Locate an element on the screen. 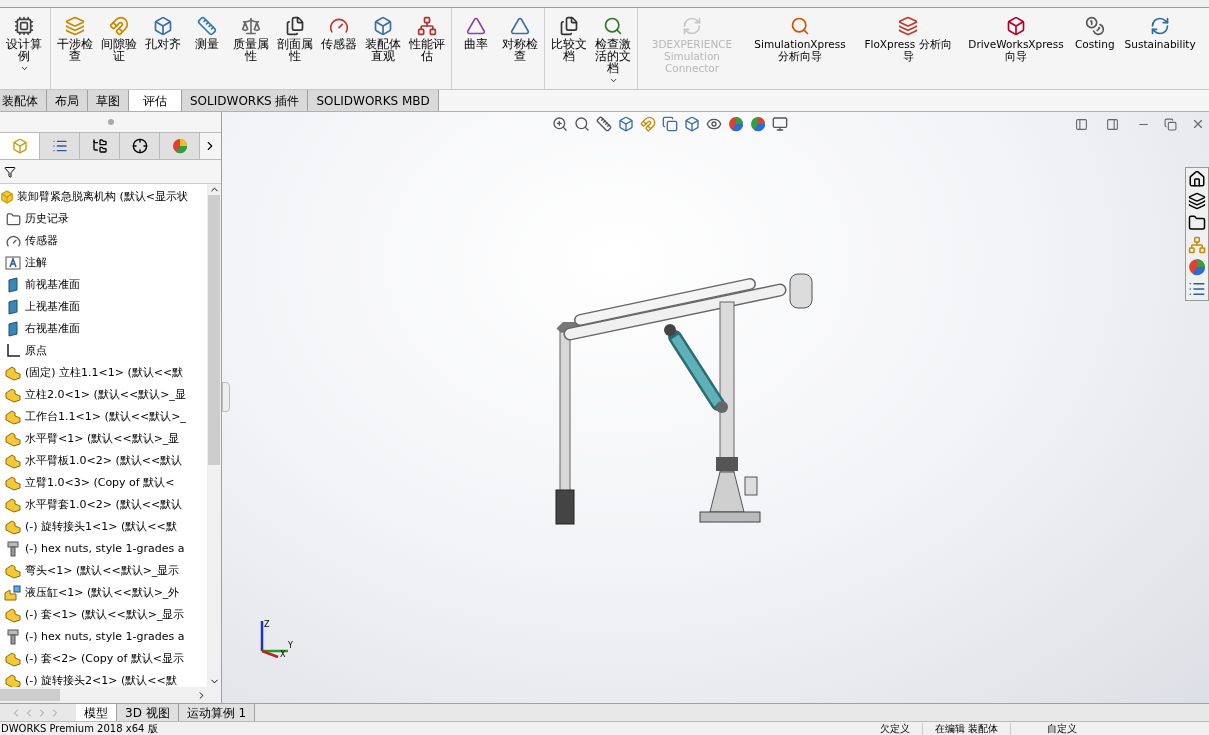 The height and width of the screenshot is (735, 1209). vertical-scrollbar is located at coordinates (214, 435).